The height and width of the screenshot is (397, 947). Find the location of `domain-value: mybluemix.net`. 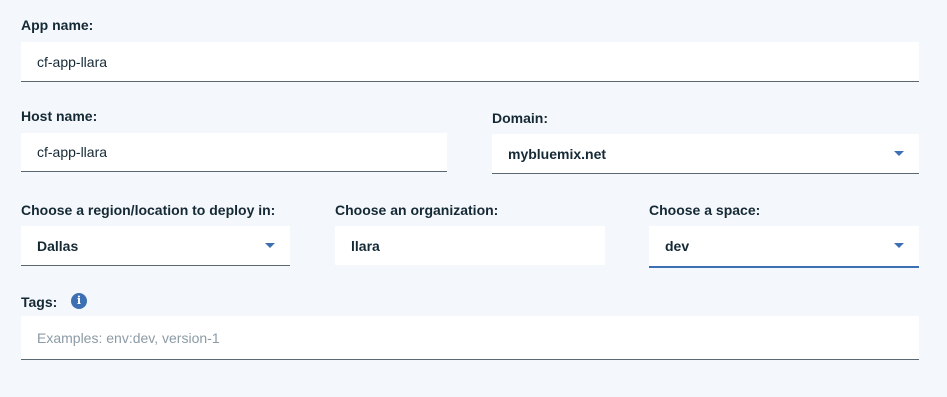

domain-value: mybluemix.net is located at coordinates (557, 153).